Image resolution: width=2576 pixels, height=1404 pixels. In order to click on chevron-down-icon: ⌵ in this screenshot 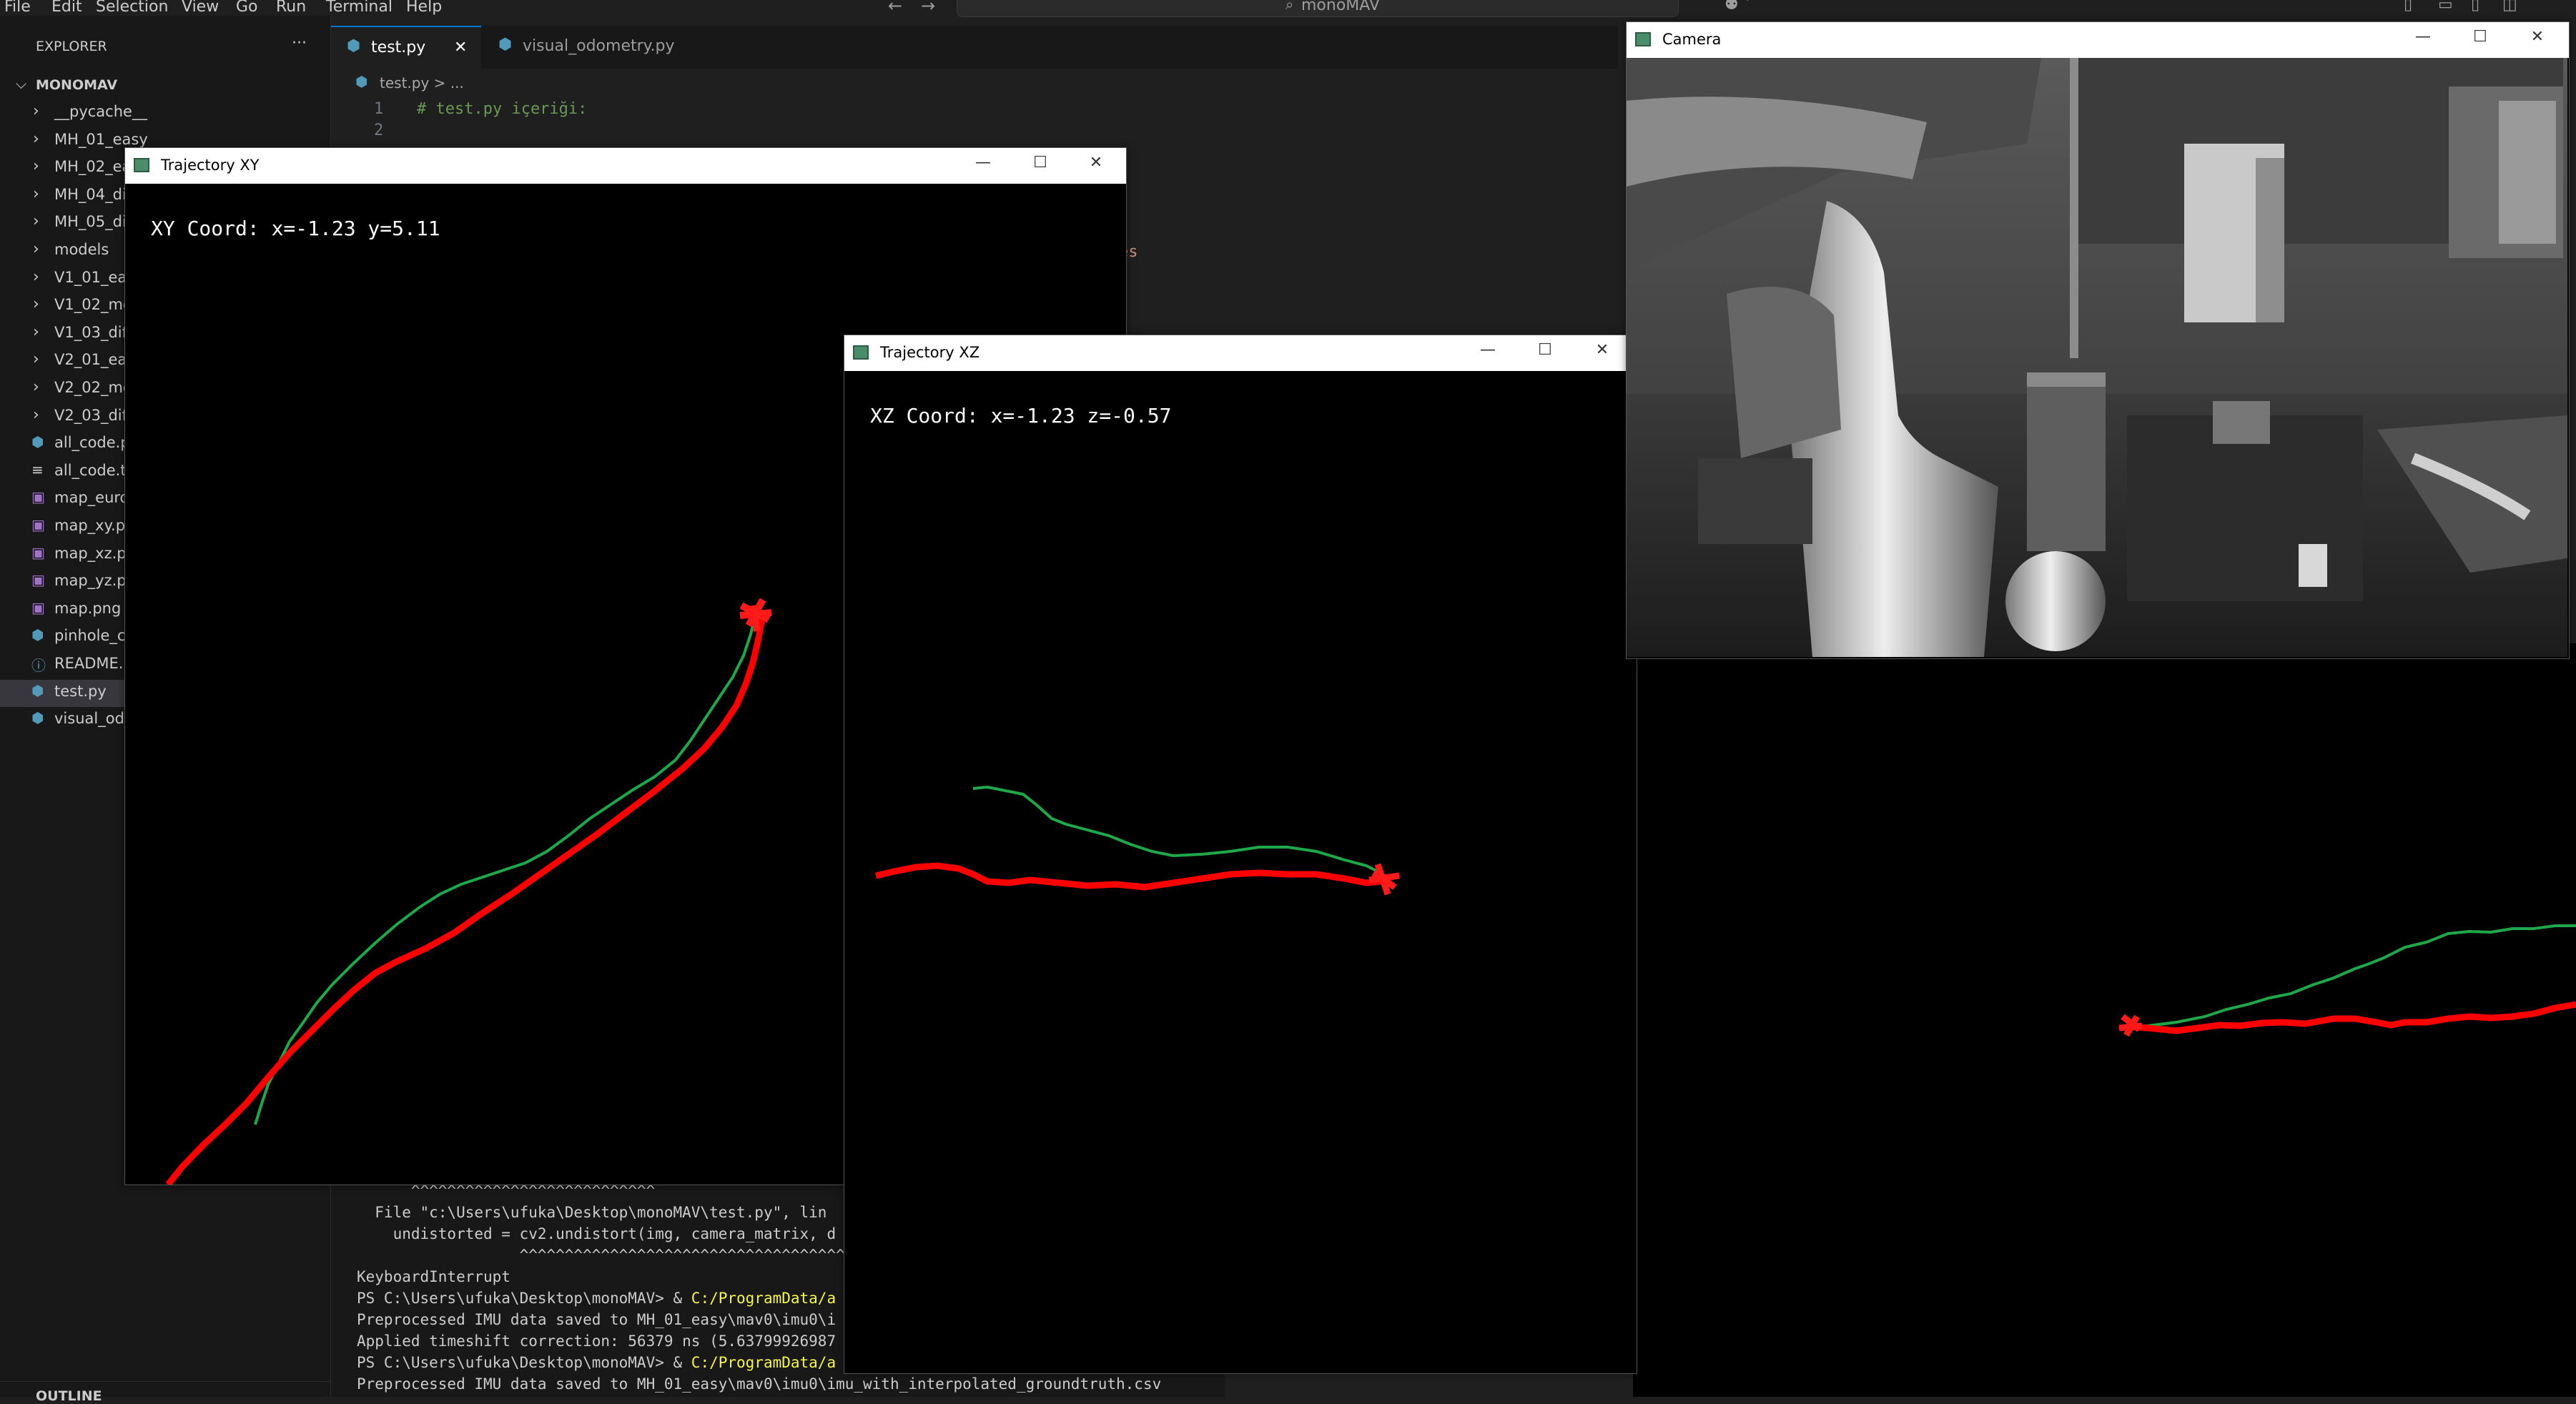, I will do `click(21, 84)`.